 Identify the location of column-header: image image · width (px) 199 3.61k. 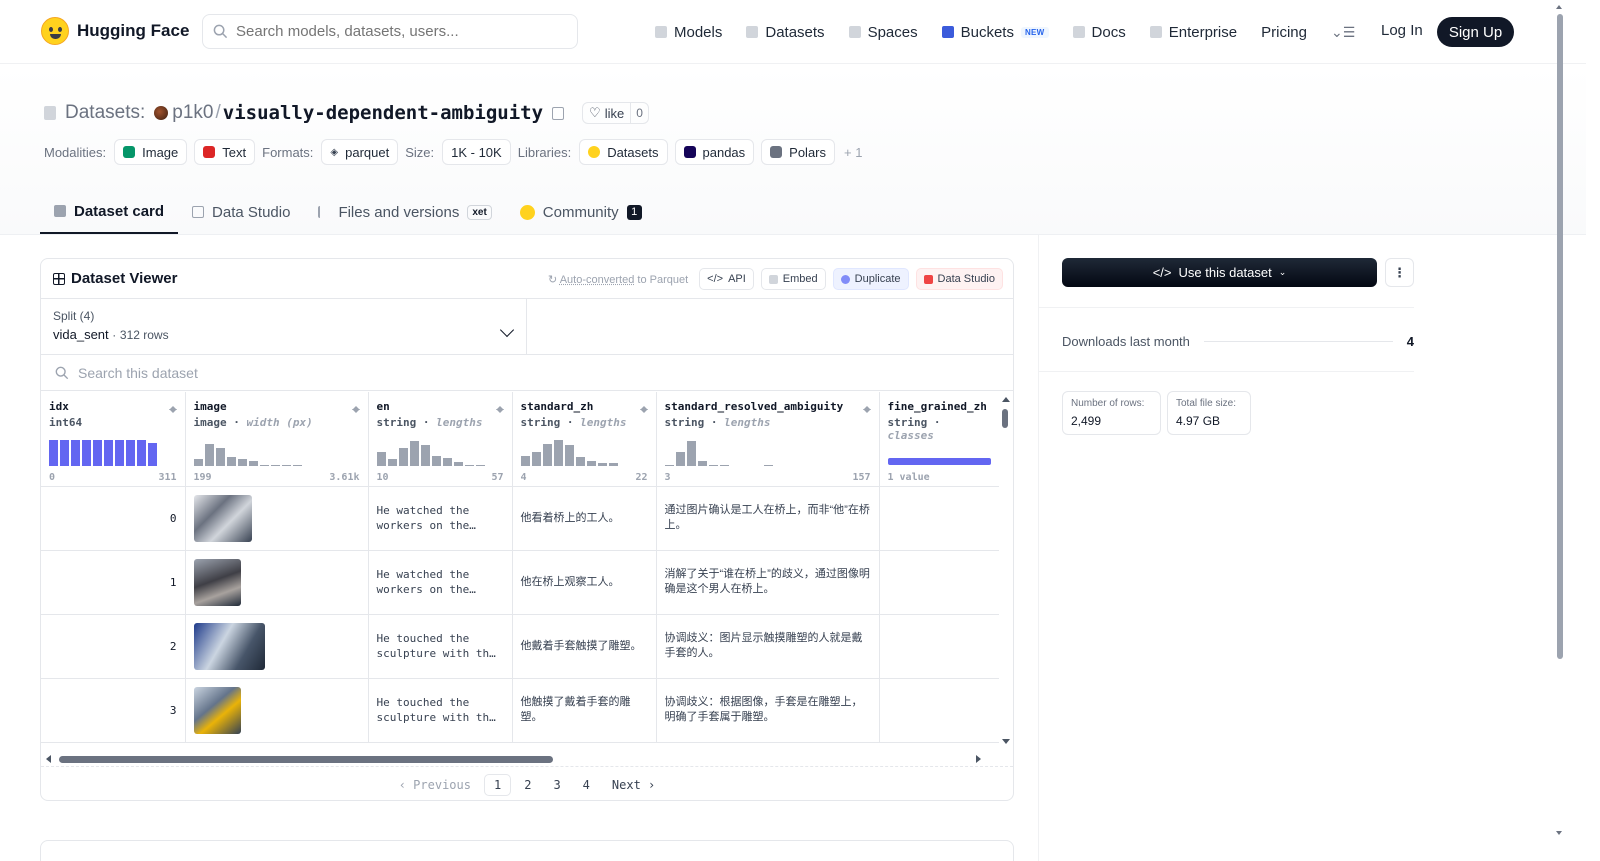
(277, 439).